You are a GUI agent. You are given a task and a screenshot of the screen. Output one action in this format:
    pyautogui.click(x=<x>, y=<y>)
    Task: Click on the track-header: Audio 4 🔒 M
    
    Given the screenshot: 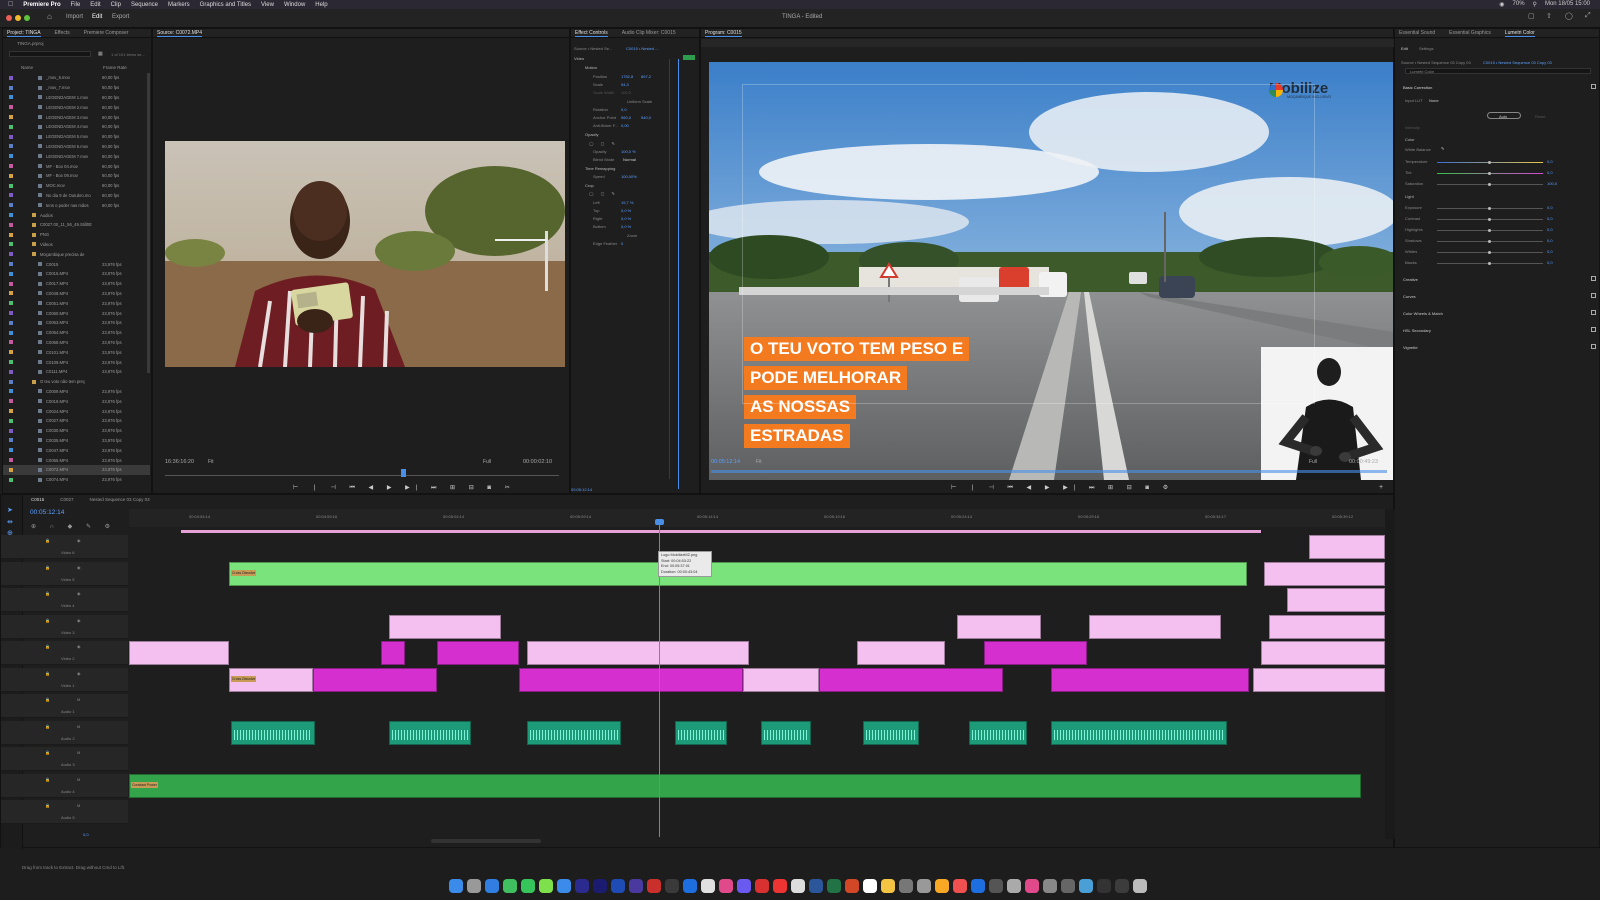 What is the action you would take?
    pyautogui.click(x=64, y=785)
    